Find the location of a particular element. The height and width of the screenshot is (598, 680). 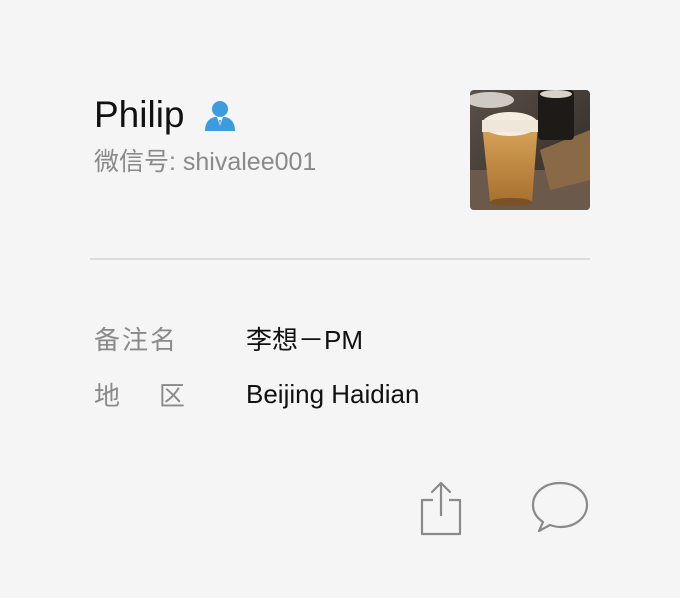

divider is located at coordinates (340, 259).